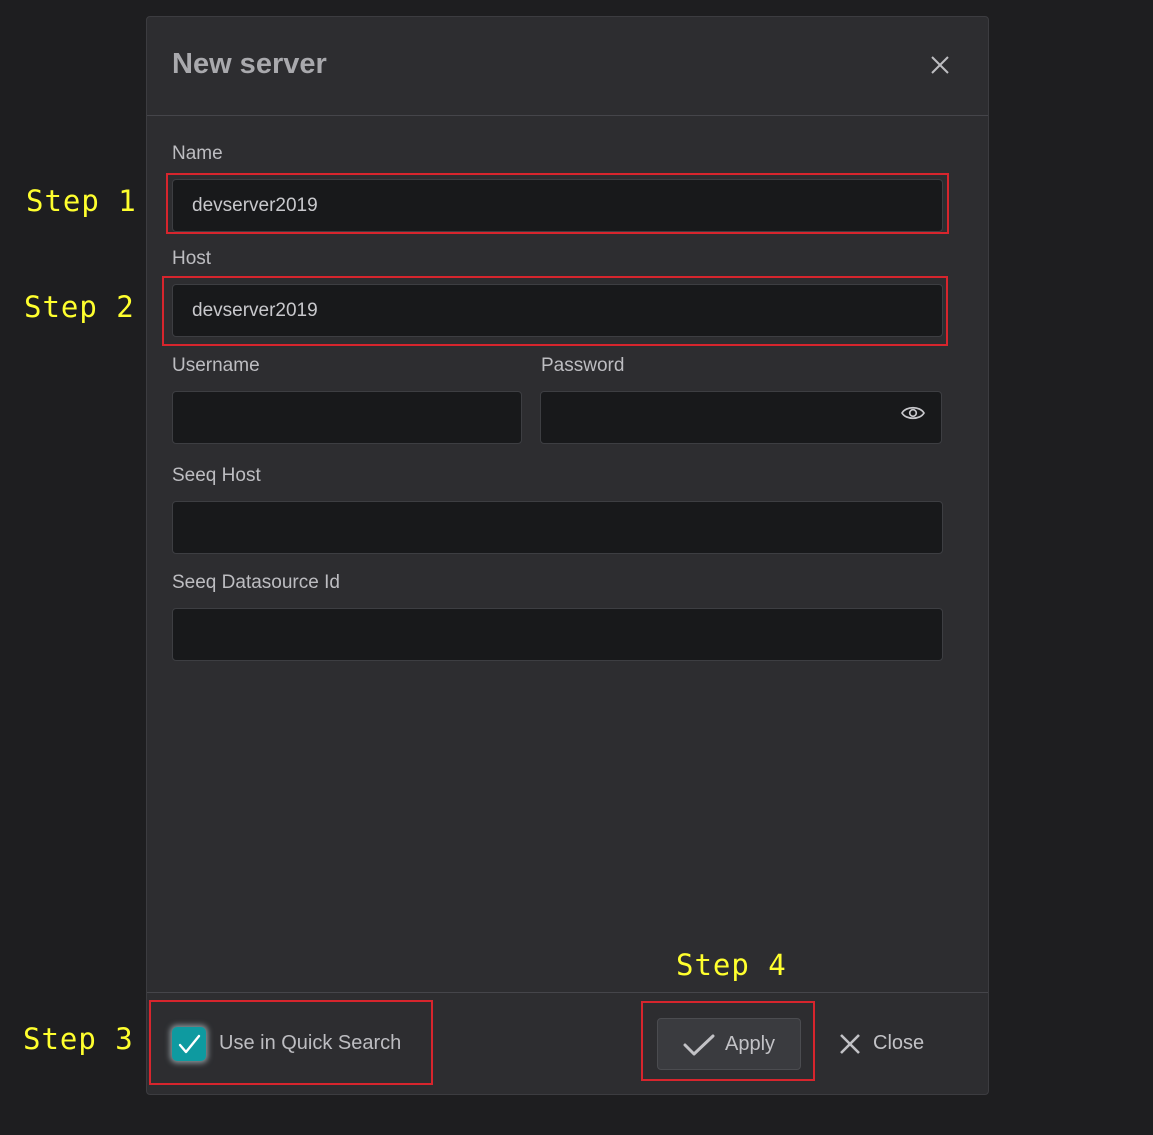 This screenshot has height=1135, width=1153. Describe the element at coordinates (192, 258) in the screenshot. I see `host-label: Host` at that location.